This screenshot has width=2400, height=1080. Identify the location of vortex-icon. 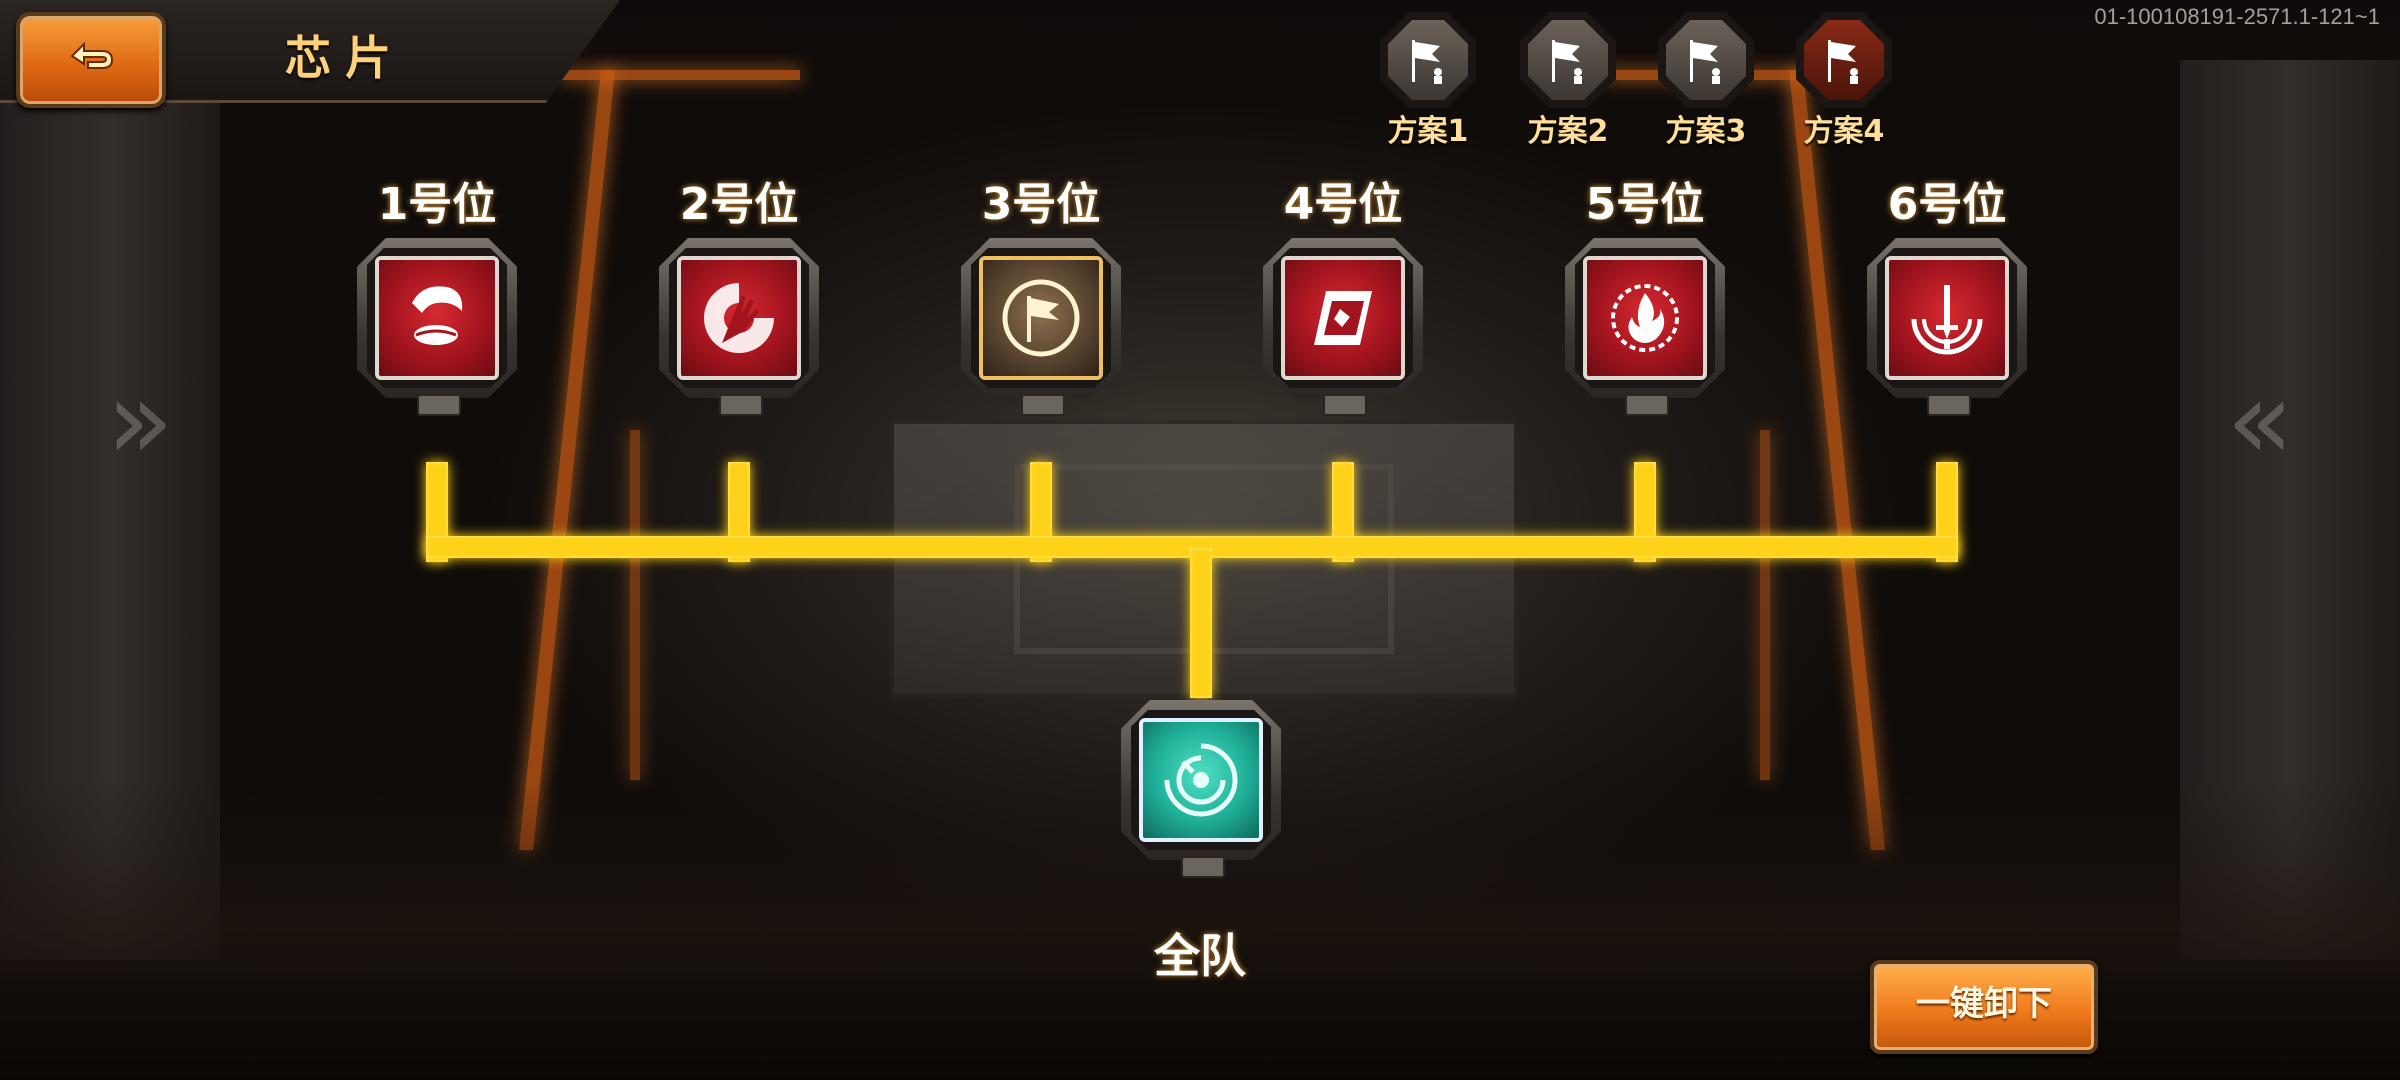
(1201, 780).